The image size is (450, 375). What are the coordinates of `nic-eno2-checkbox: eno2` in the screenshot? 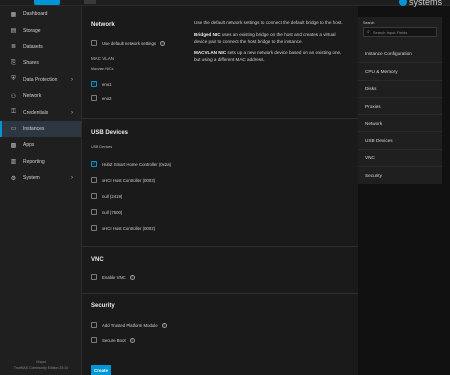 It's located at (101, 98).